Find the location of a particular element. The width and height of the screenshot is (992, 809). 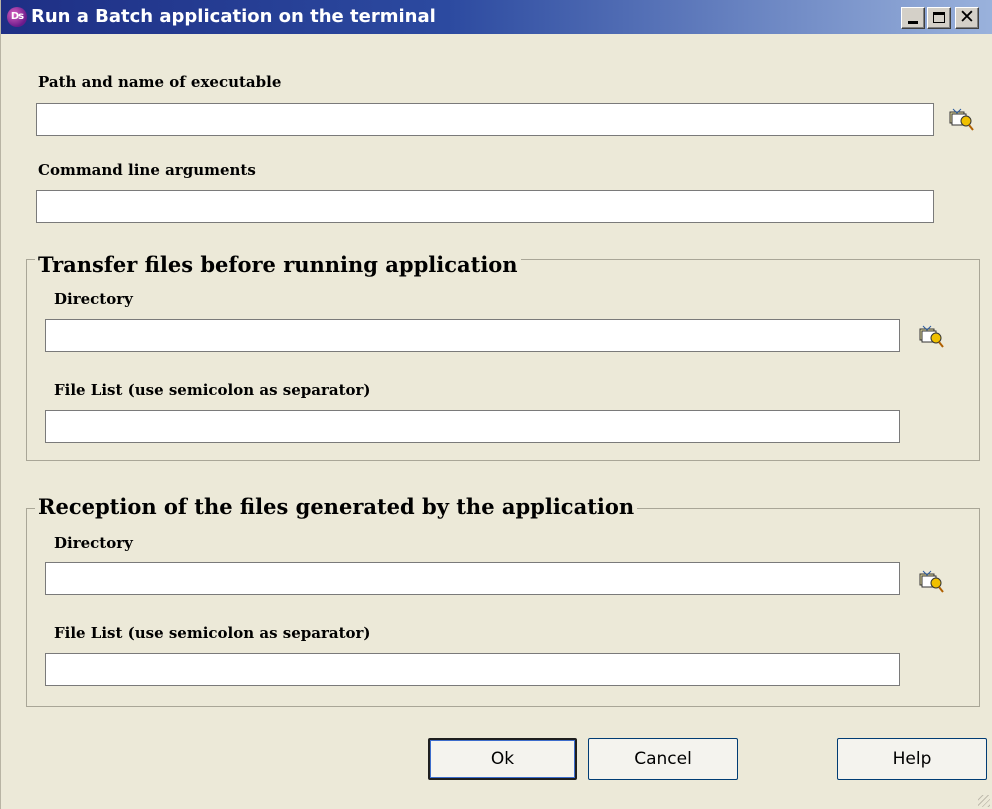

executable-path-label: Path and name of executable is located at coordinates (160, 82).